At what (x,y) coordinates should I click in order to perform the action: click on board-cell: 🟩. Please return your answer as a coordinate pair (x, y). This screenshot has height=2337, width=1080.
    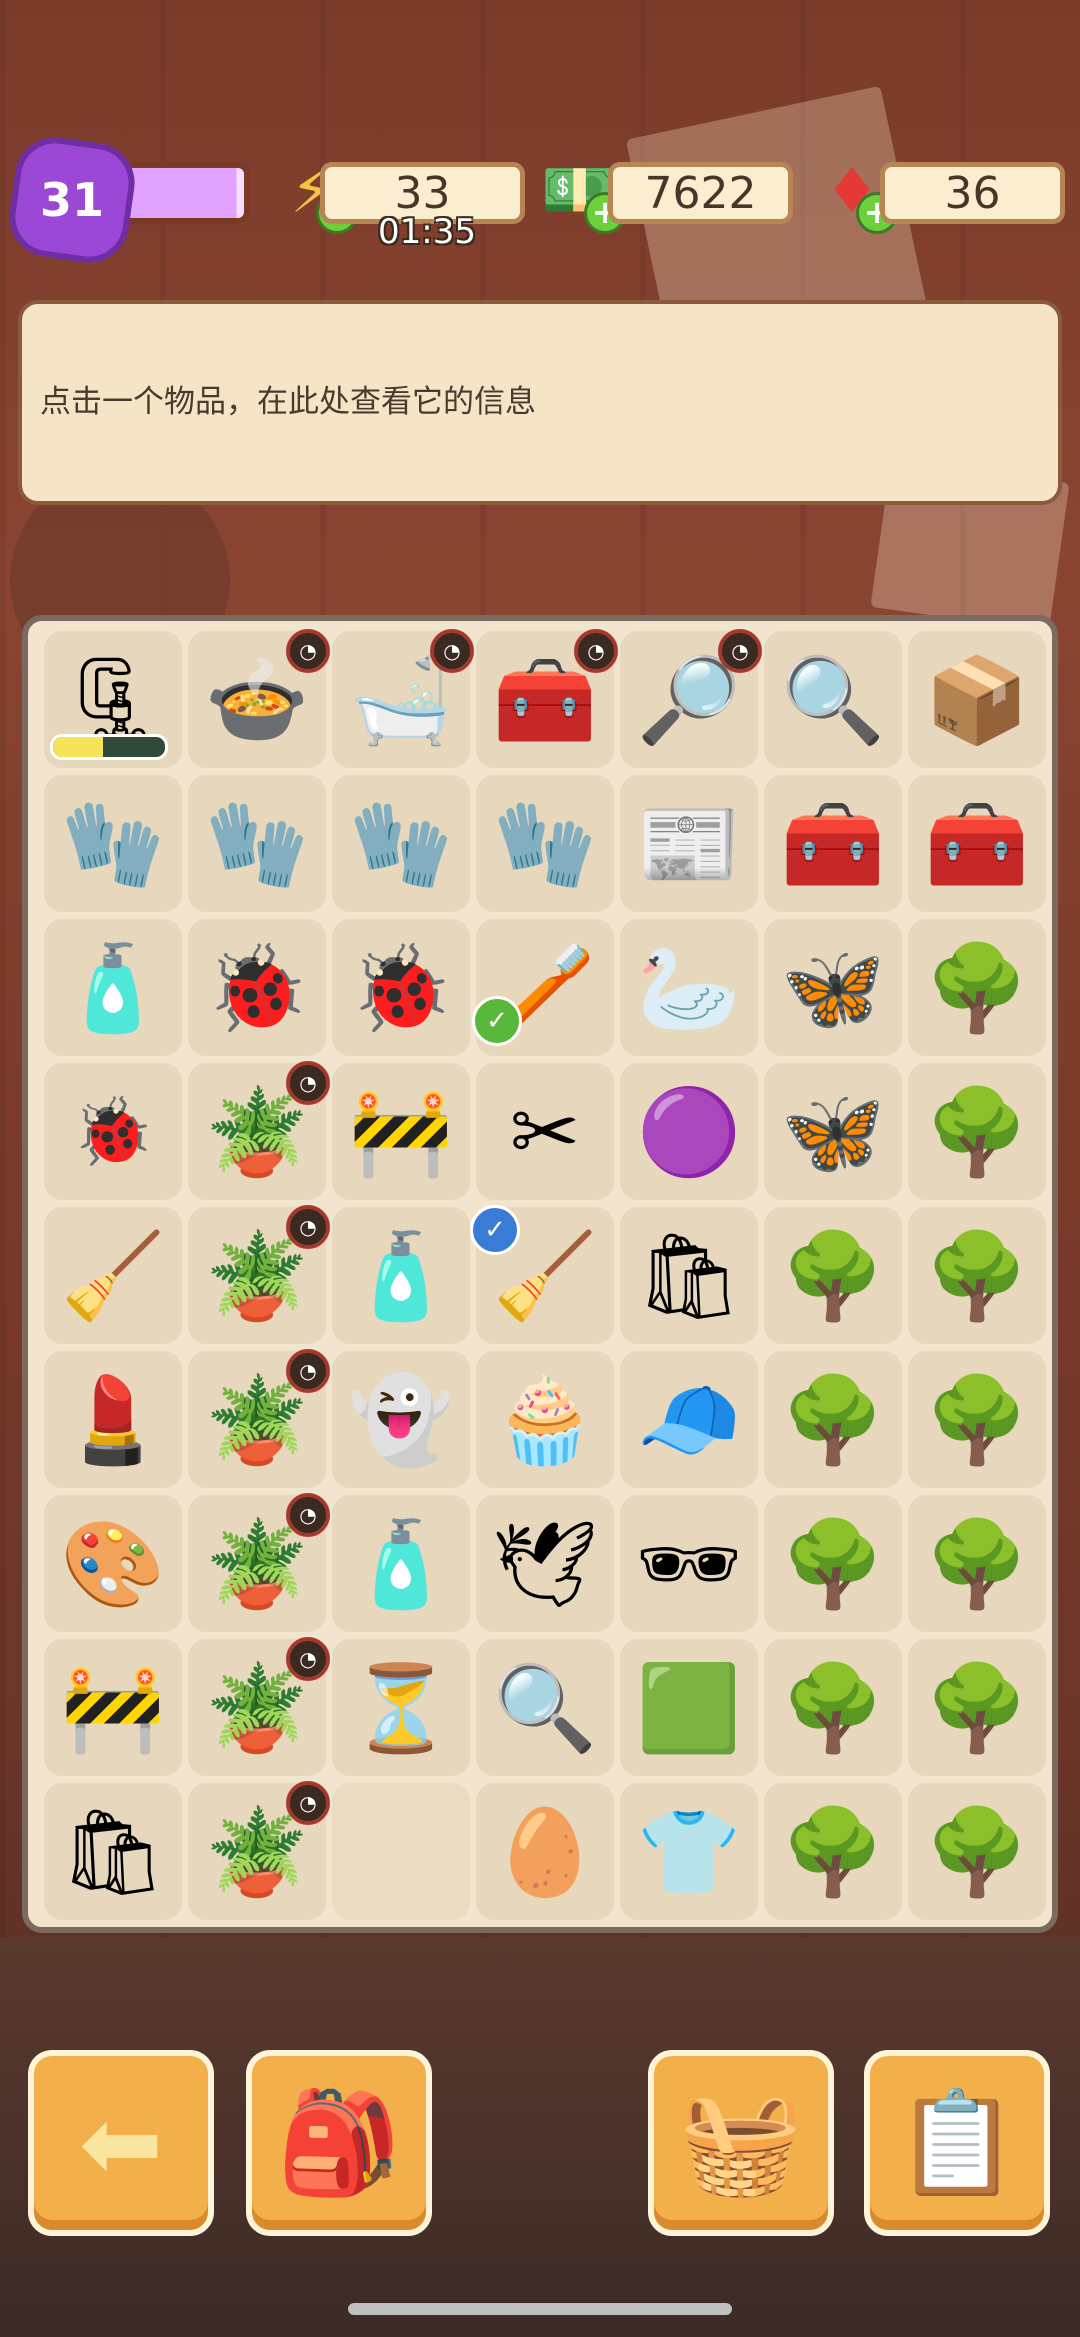
    Looking at the image, I should click on (689, 1707).